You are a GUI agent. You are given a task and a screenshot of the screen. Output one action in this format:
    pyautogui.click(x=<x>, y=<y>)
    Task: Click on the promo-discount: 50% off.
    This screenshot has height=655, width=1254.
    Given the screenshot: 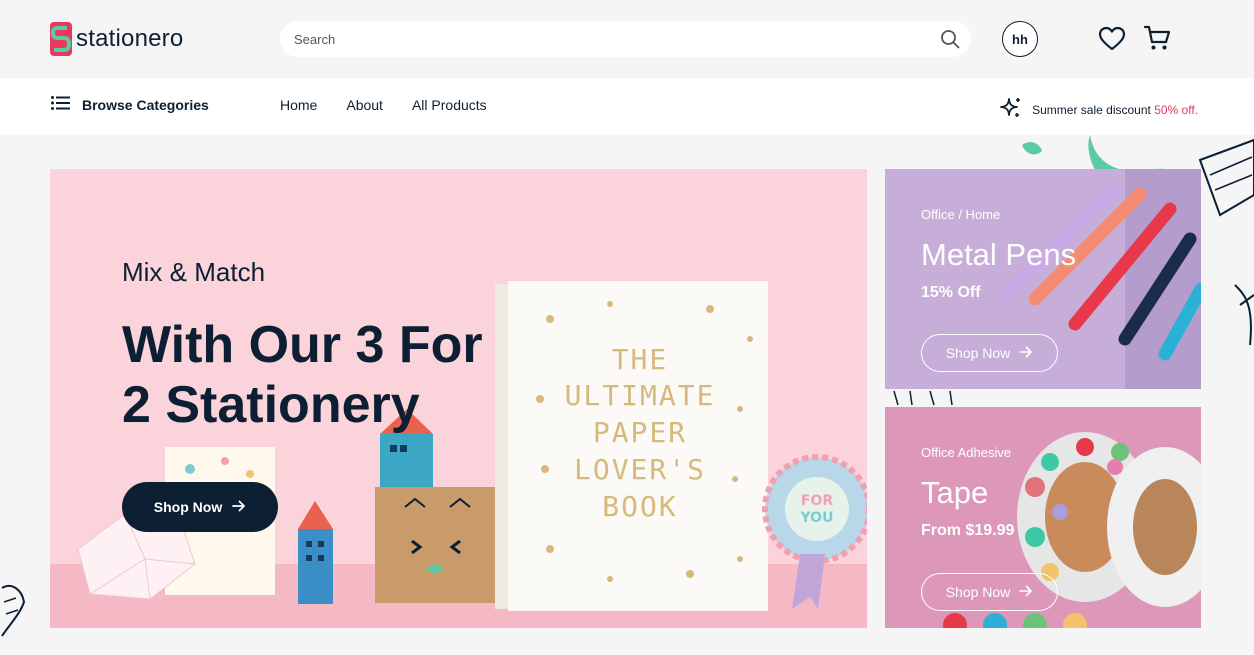 What is the action you would take?
    pyautogui.click(x=1176, y=109)
    